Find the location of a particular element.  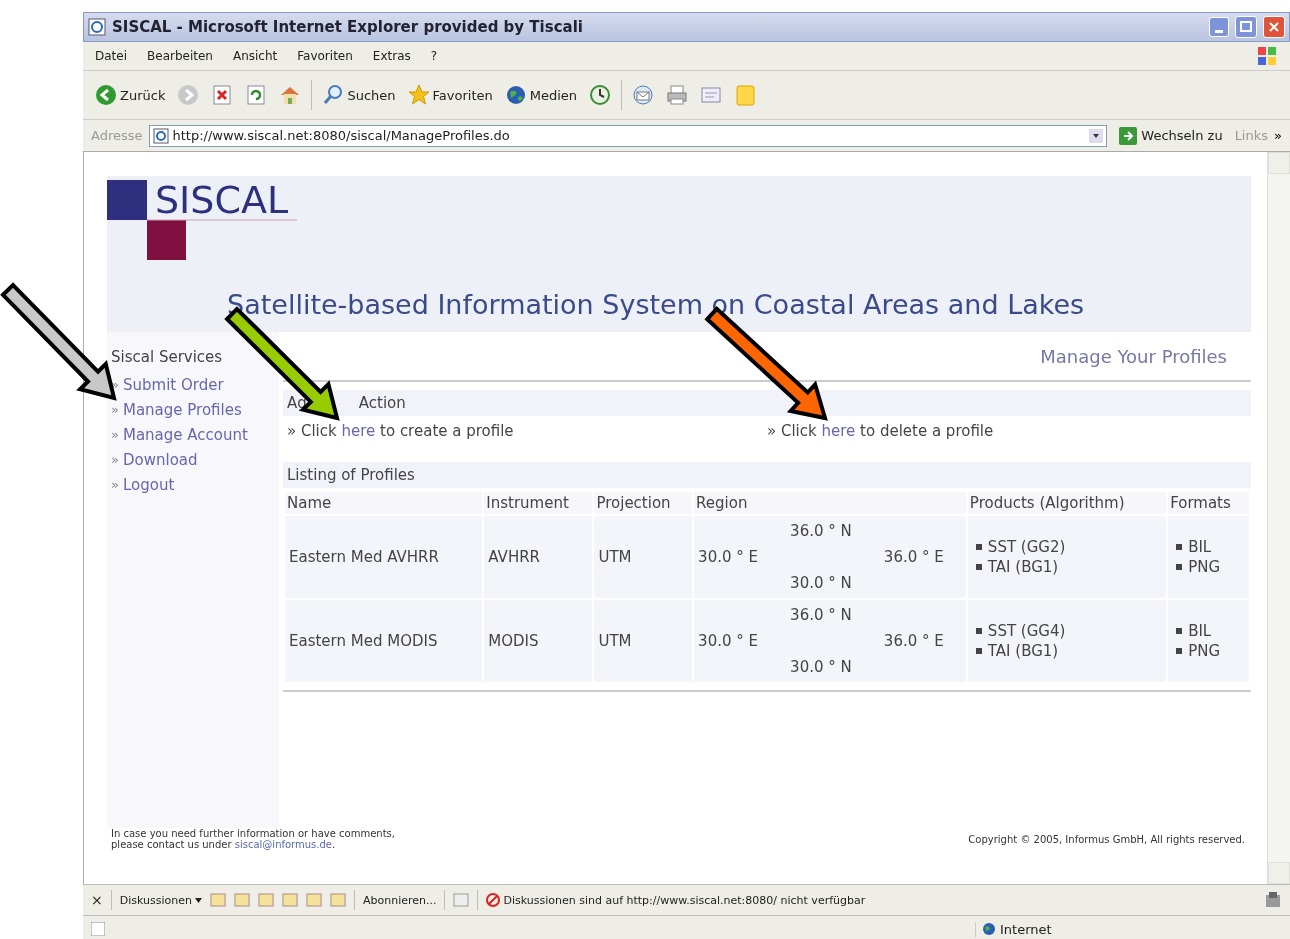

list-item: BIL is located at coordinates (1200, 547).